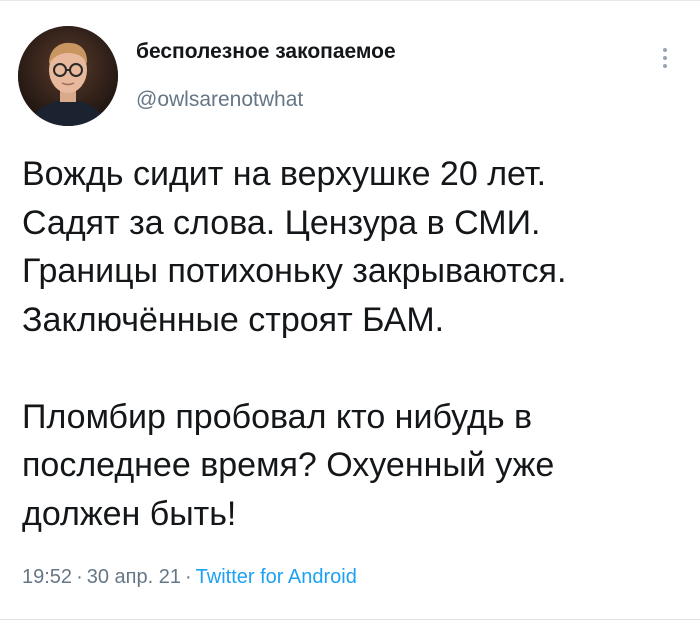 The height and width of the screenshot is (624, 700). Describe the element at coordinates (284, 174) in the screenshot. I see `tweet-line: Вождь сидит на верхушке 20 лет.` at that location.